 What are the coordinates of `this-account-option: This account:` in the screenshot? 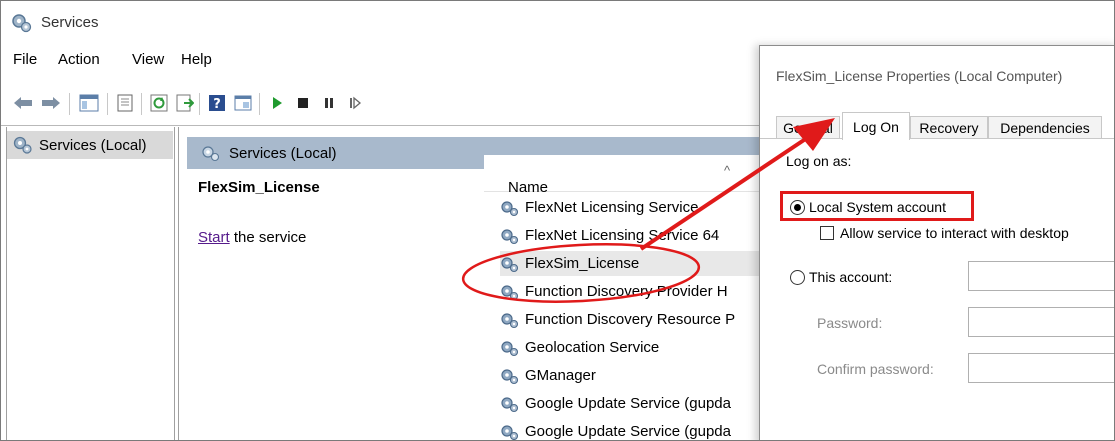 It's located at (841, 277).